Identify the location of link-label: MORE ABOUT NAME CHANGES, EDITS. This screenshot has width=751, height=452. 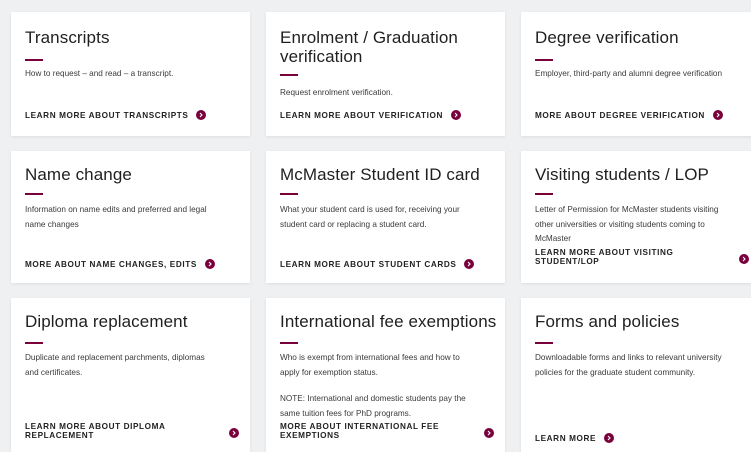
(111, 264).